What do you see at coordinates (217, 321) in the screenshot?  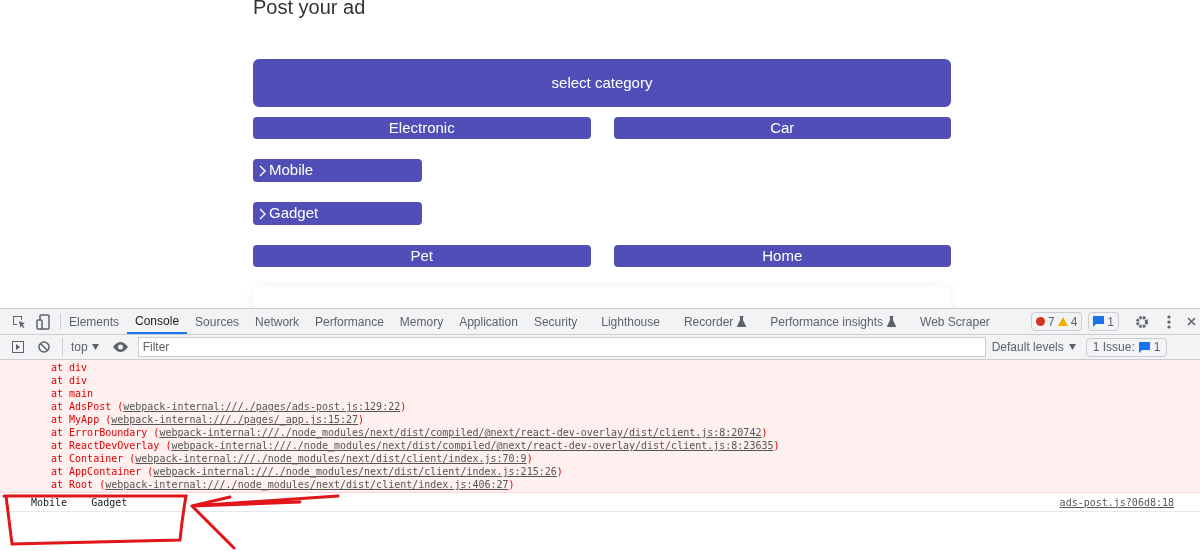 I see `devtools-tab: Sources` at bounding box center [217, 321].